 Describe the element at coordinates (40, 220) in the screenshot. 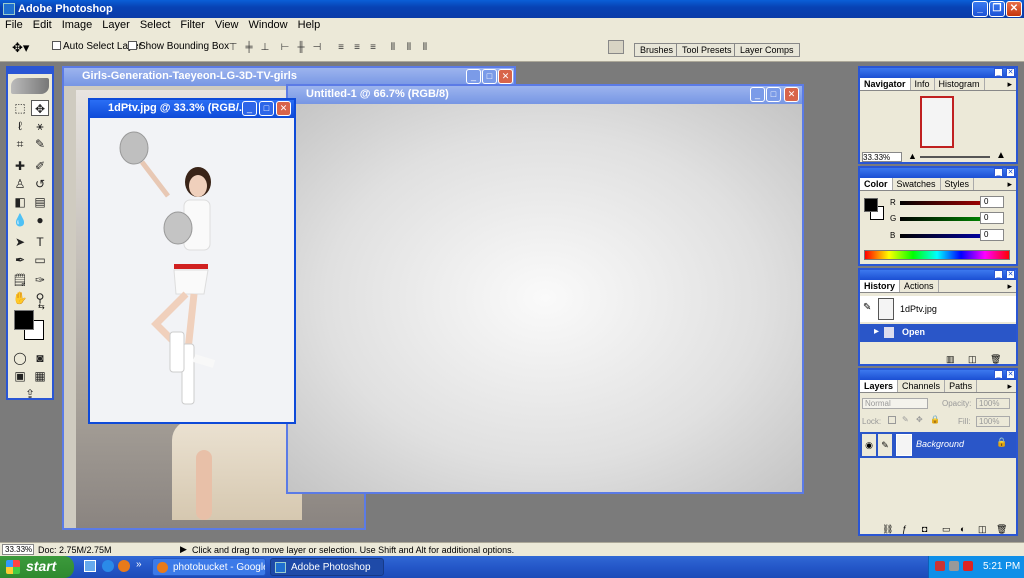

I see `dodge-tool-icon: ●` at that location.